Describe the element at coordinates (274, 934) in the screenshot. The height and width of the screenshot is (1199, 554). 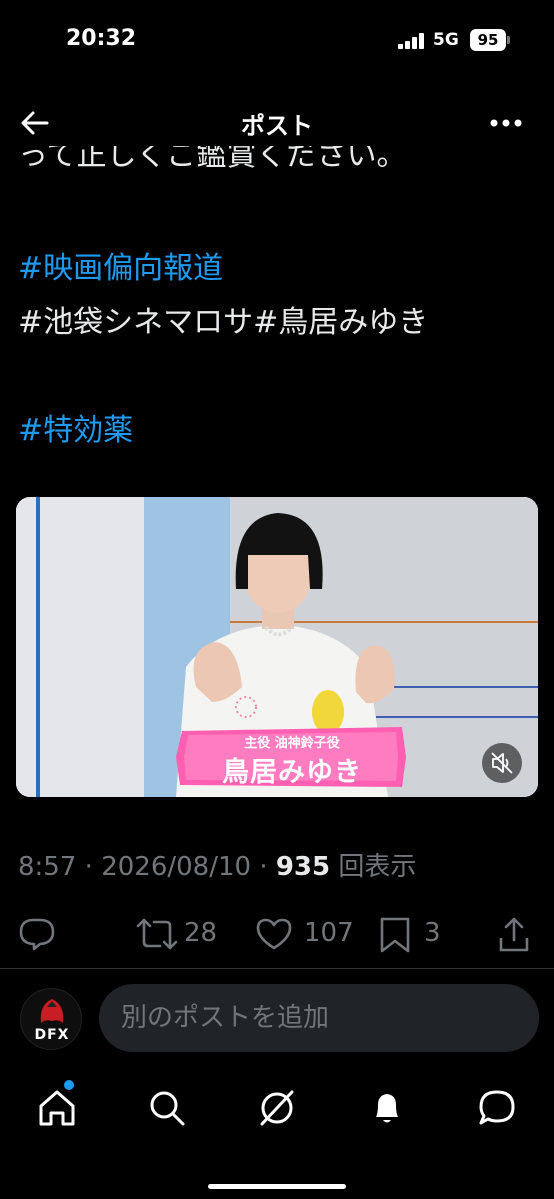
I see `heart-icon` at that location.